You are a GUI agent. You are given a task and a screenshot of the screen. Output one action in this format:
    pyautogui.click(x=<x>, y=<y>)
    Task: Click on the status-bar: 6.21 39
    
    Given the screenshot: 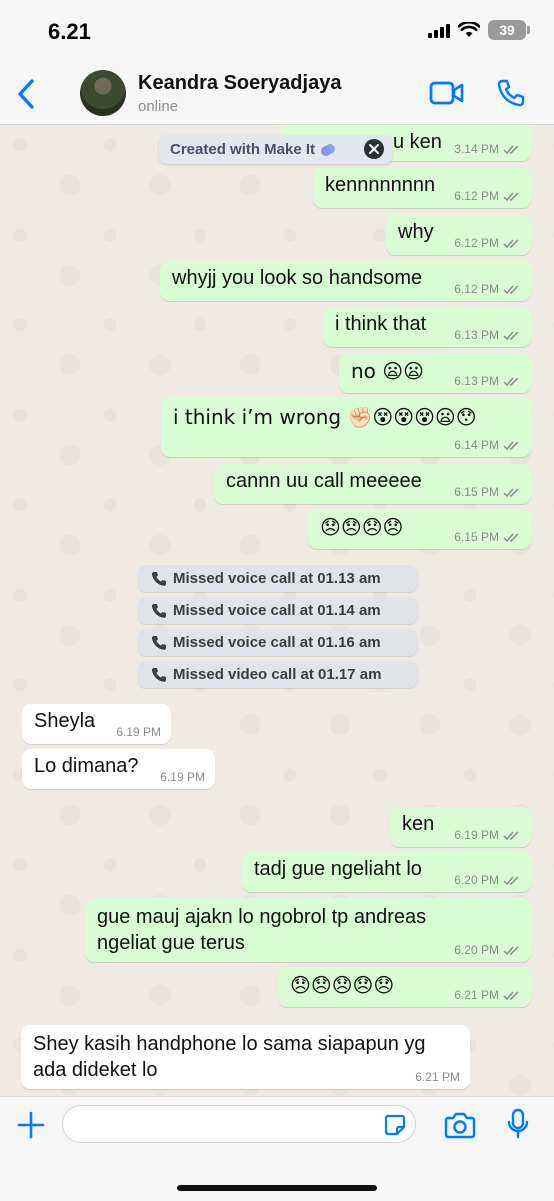 What is the action you would take?
    pyautogui.click(x=277, y=31)
    